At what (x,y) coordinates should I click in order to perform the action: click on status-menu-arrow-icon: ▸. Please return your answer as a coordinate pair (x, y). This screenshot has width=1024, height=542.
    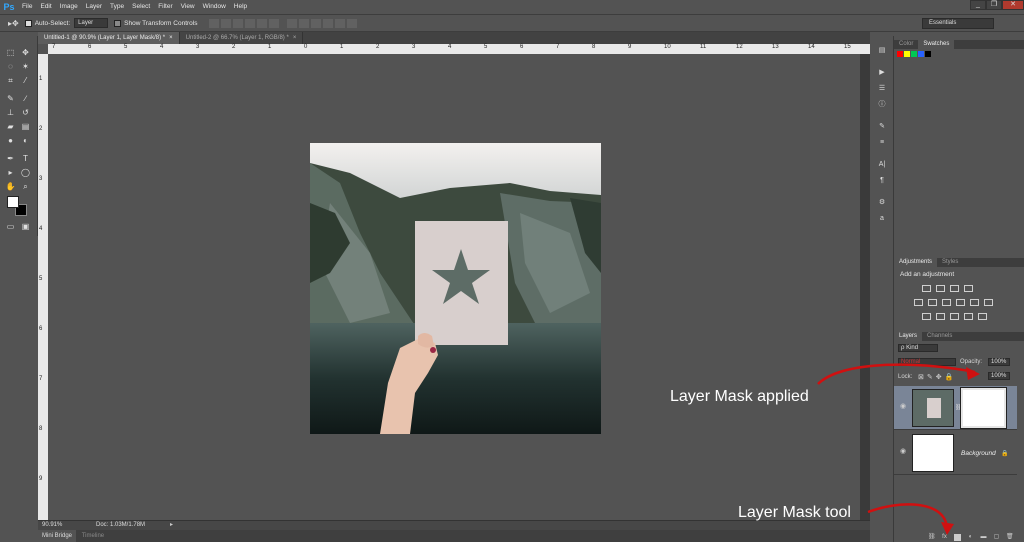
    Looking at the image, I should click on (171, 525).